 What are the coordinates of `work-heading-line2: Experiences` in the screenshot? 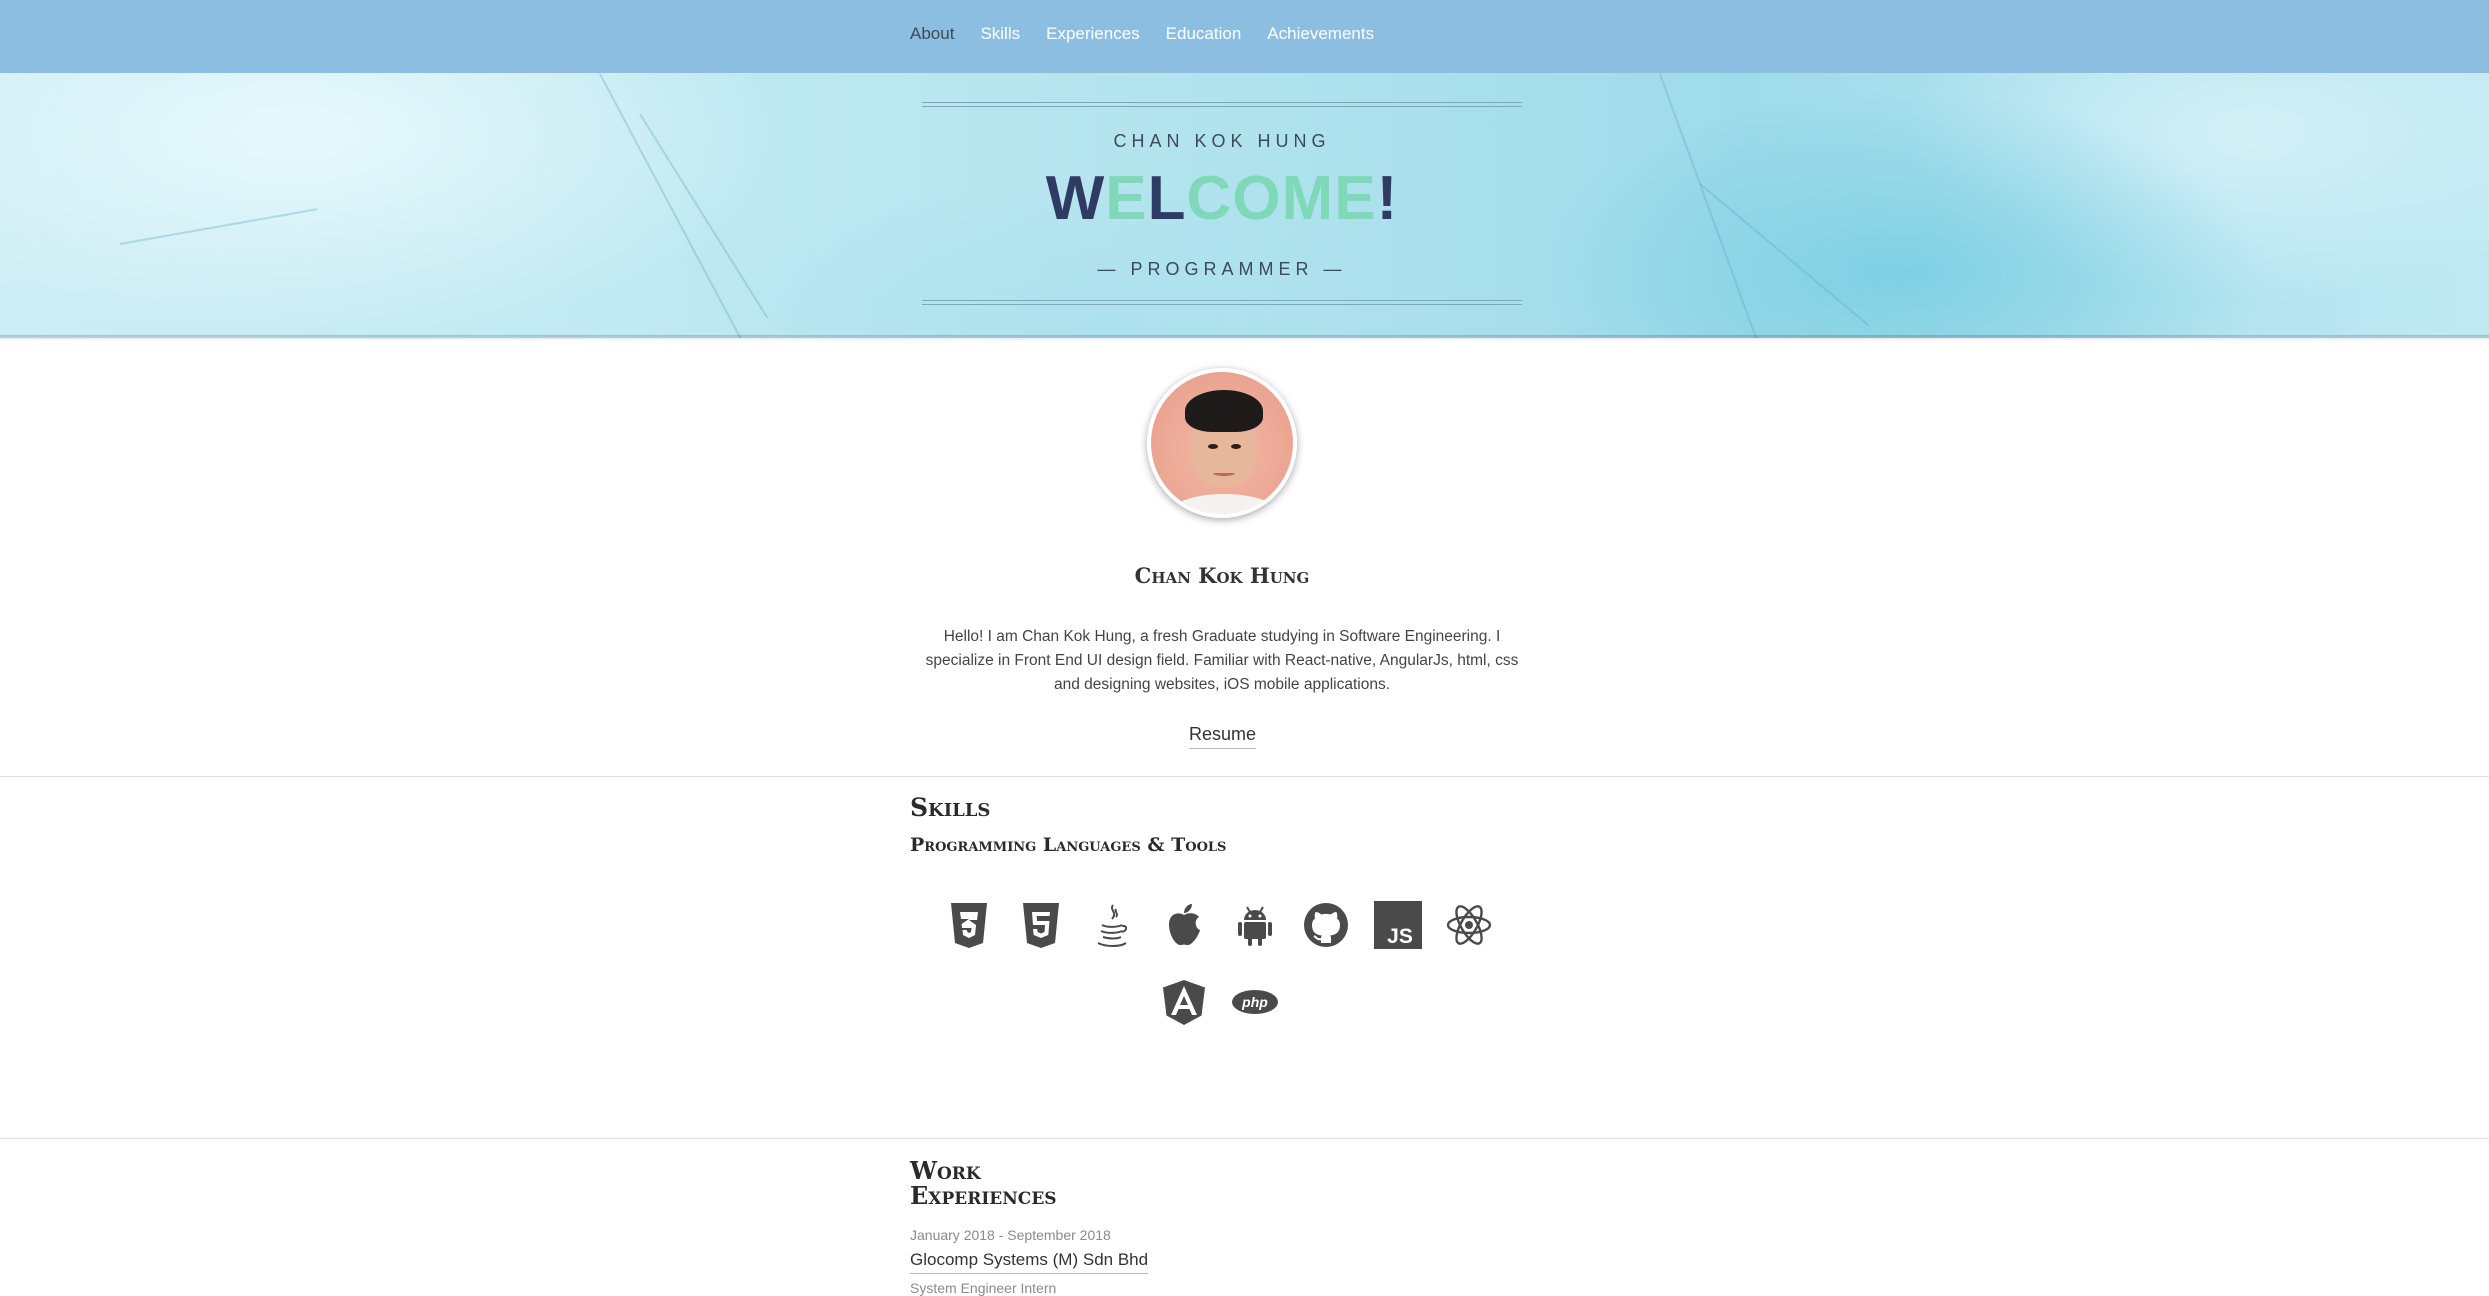 It's located at (983, 1195).